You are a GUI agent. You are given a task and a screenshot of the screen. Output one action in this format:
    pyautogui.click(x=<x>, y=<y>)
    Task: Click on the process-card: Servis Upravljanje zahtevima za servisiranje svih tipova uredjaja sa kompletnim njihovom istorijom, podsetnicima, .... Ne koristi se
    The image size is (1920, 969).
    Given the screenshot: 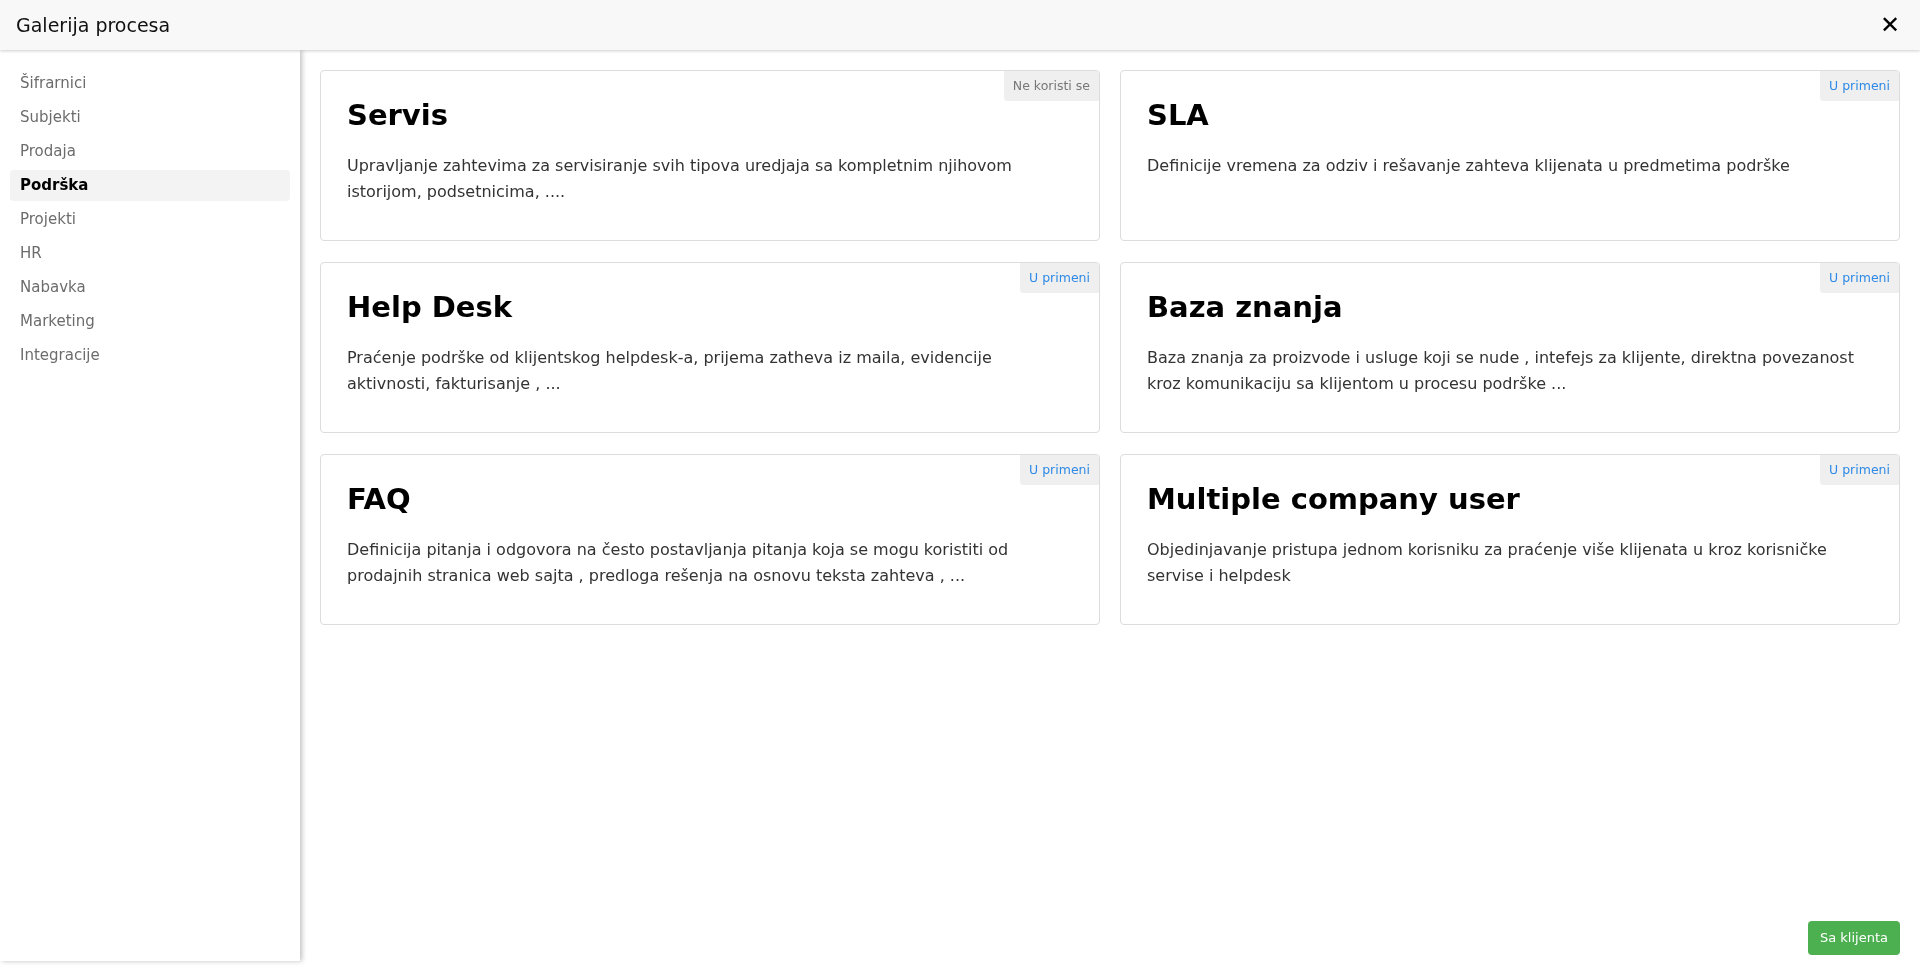 What is the action you would take?
    pyautogui.click(x=710, y=155)
    